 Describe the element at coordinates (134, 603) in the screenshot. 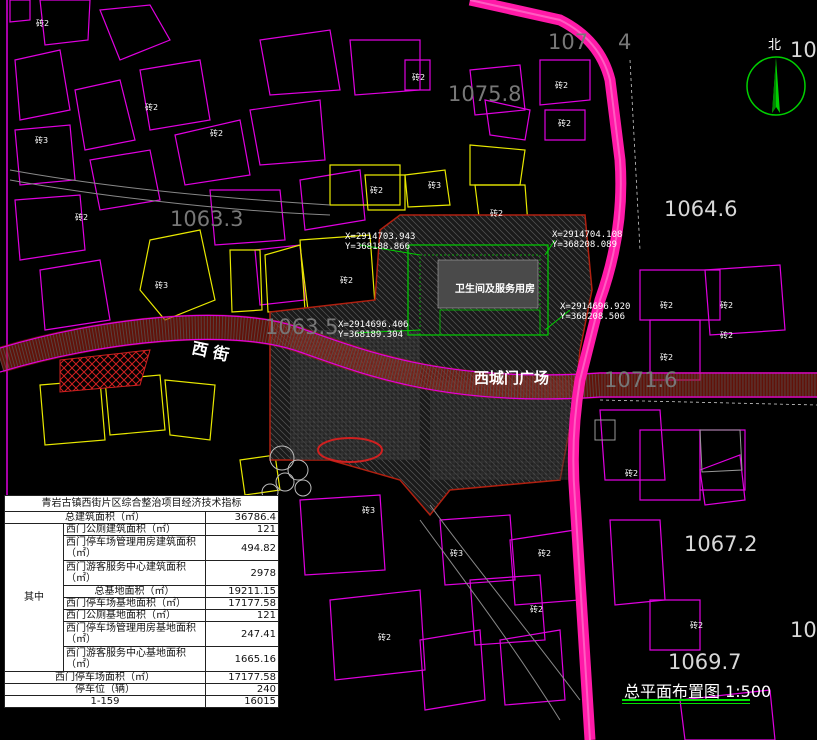

I see `table-cell-label: 西门停车场基地面积（㎡）` at that location.